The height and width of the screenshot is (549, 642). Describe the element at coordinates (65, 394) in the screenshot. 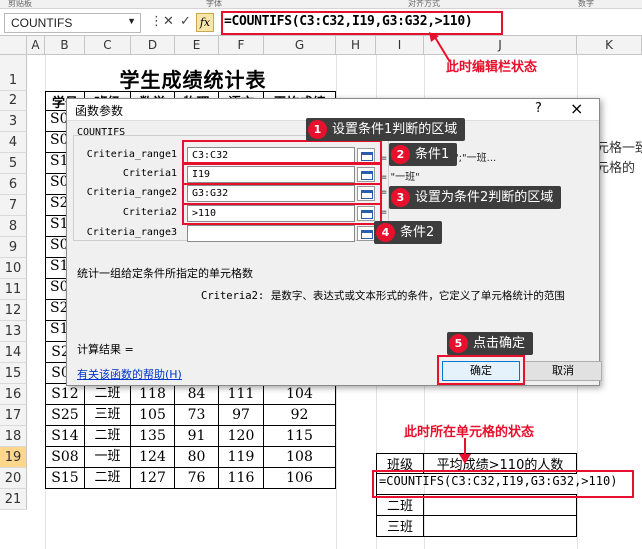

I see `table-cell: S12` at that location.